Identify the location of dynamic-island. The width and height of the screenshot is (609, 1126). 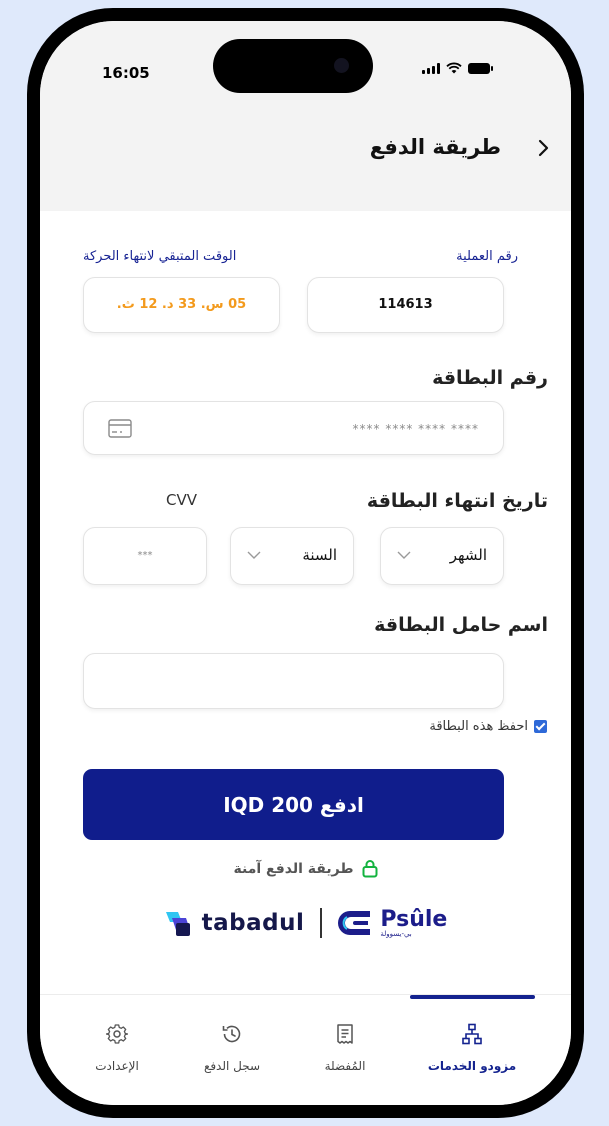
(293, 66).